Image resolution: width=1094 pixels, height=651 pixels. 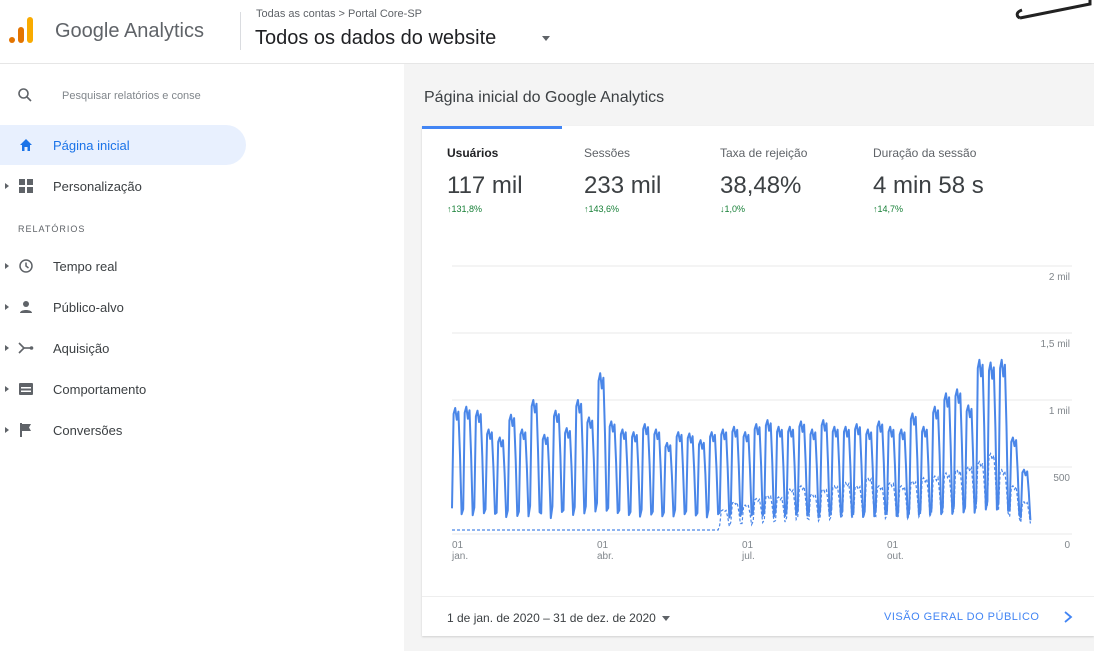 What do you see at coordinates (81, 348) in the screenshot?
I see `sidebar-item-label: Aquisição` at bounding box center [81, 348].